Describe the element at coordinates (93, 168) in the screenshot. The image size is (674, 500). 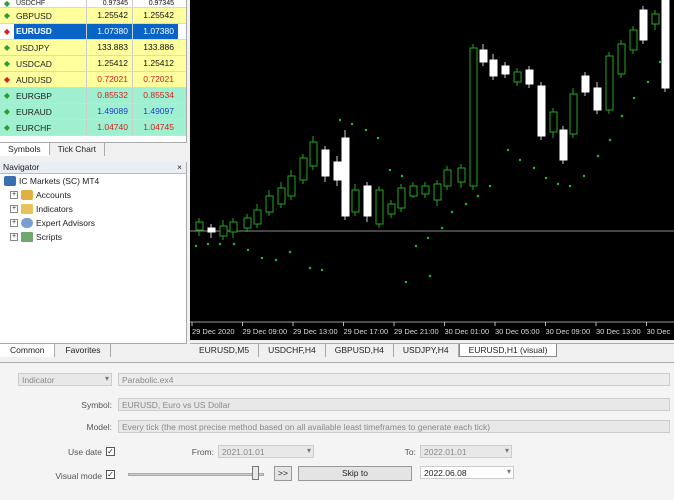
I see `navigator-title-bar: Navigator ×` at that location.